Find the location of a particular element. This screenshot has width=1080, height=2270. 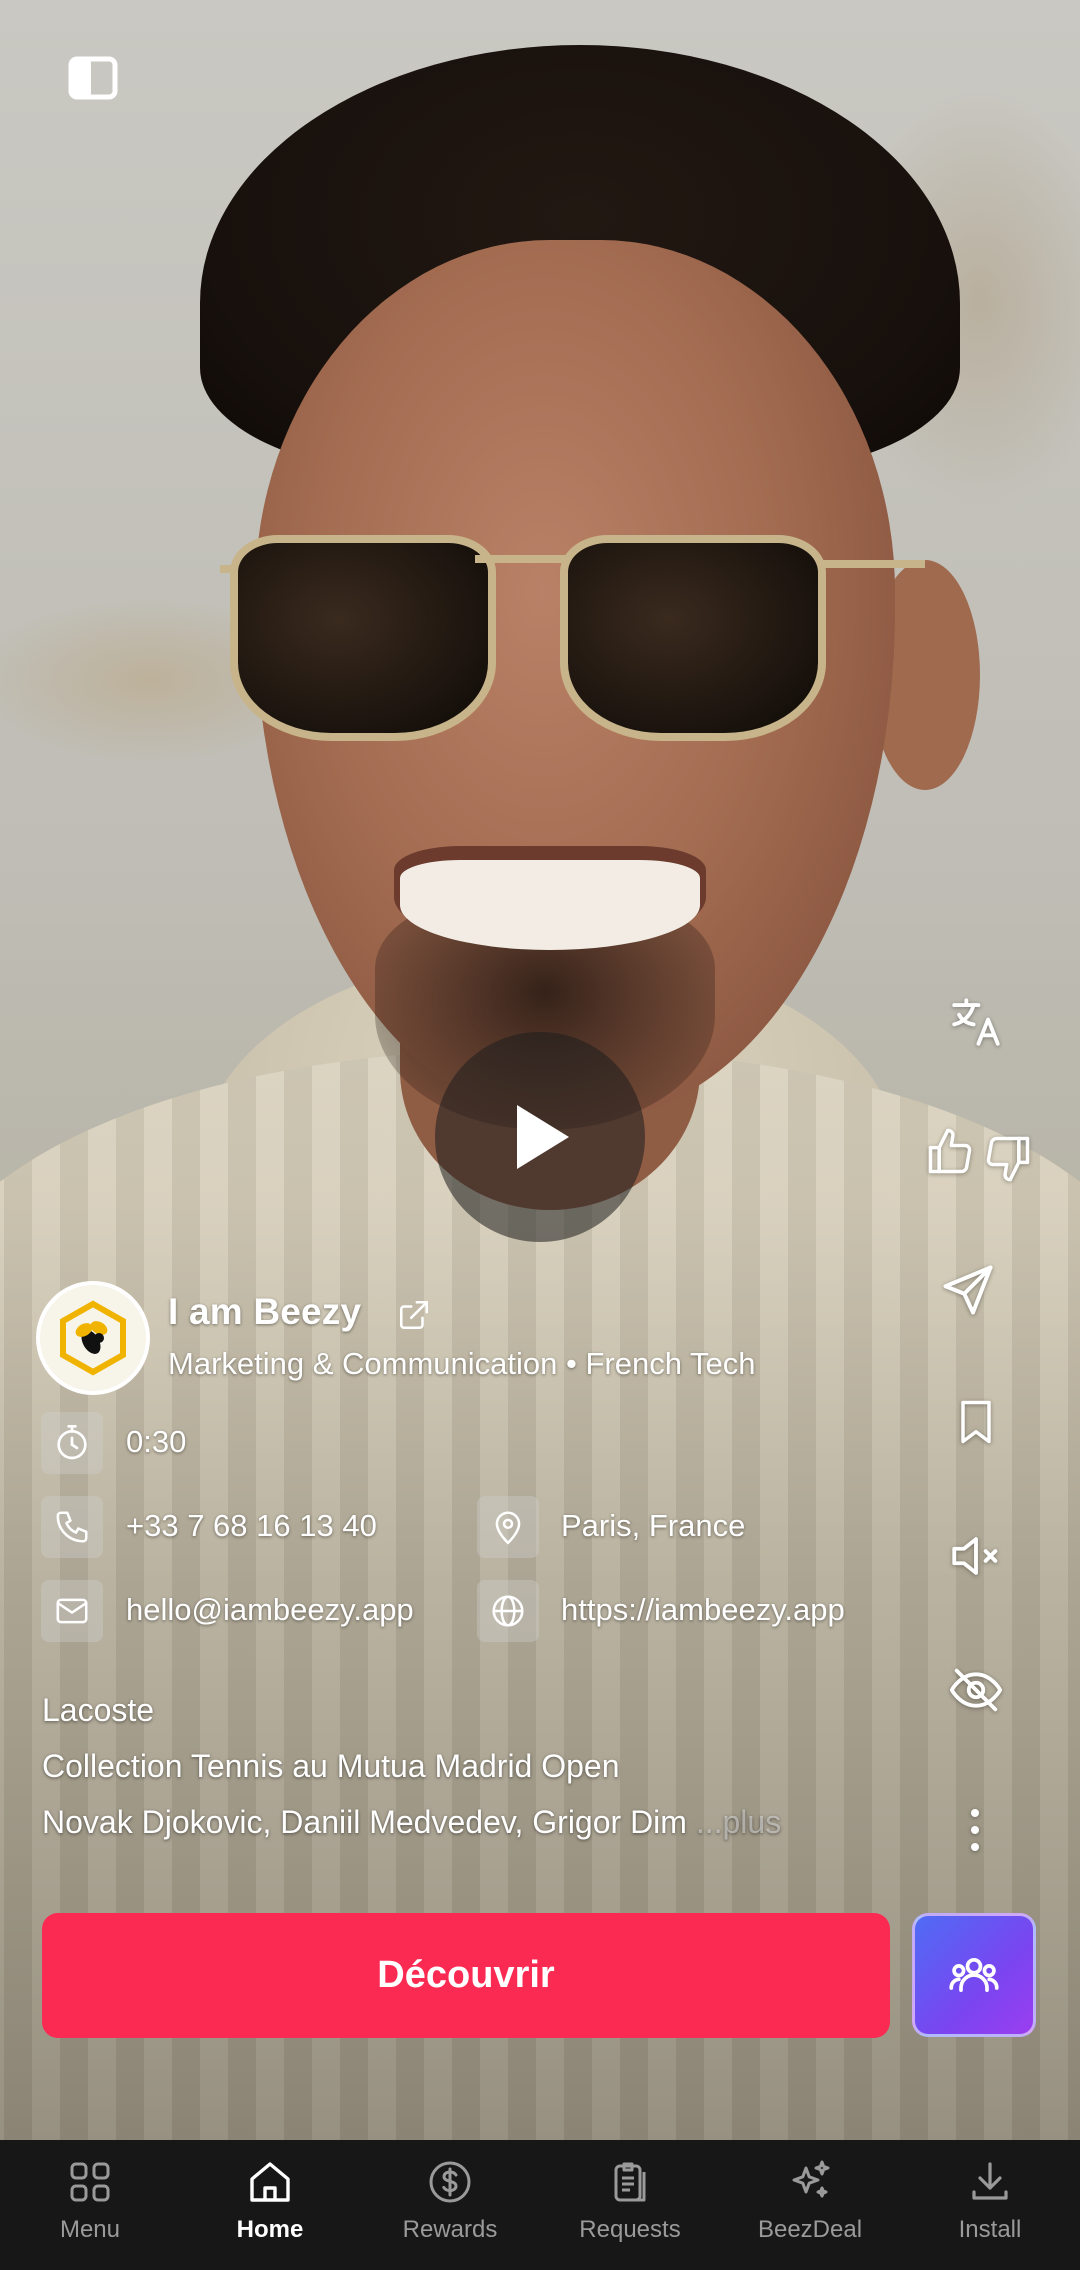

mute-button is located at coordinates (976, 1556).